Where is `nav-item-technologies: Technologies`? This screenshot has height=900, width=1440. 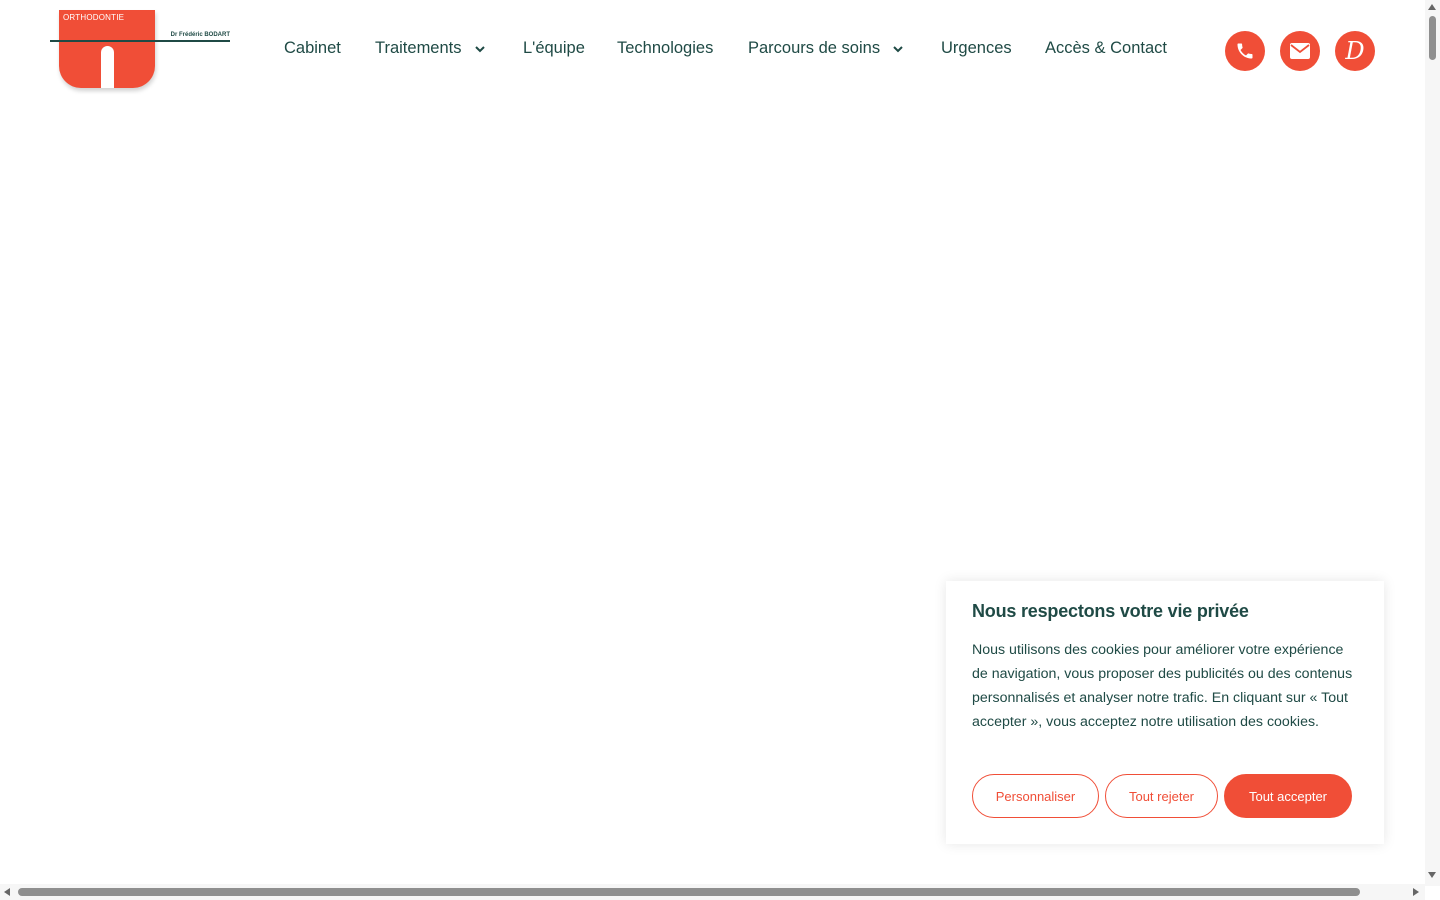
nav-item-technologies: Technologies is located at coordinates (665, 48).